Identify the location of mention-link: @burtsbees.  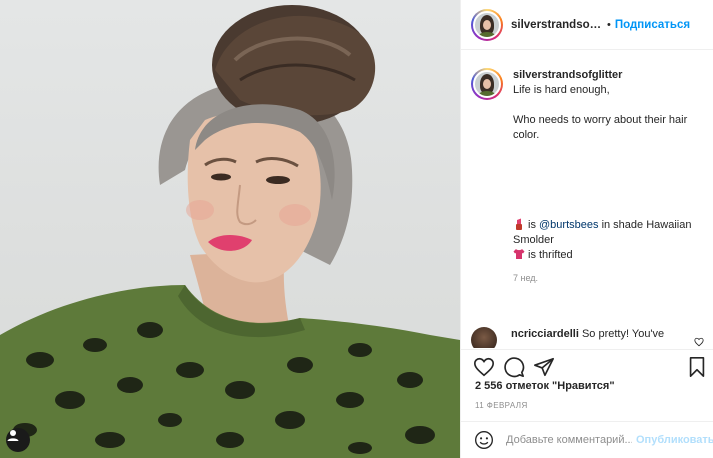
(568, 225).